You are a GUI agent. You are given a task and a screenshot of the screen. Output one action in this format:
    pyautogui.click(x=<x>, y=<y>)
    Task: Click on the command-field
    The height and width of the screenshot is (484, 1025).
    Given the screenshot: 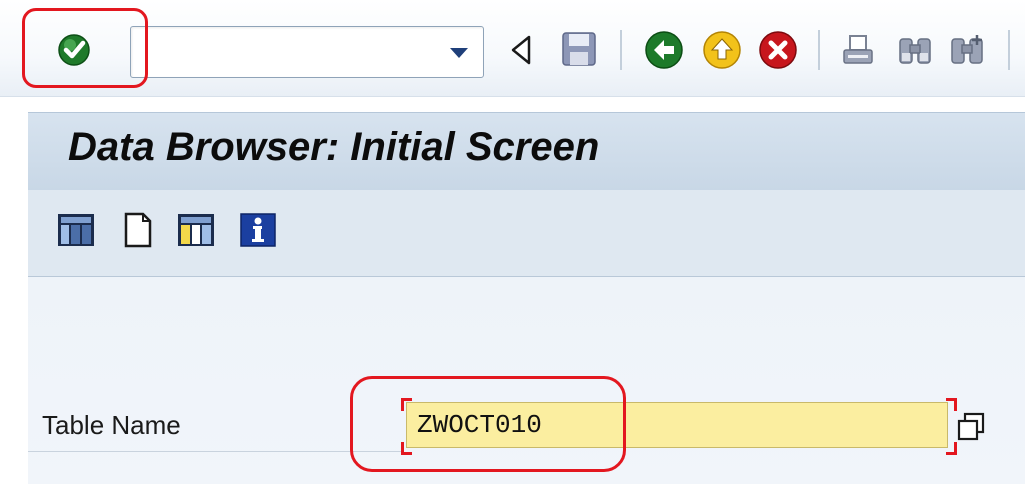 What is the action you would take?
    pyautogui.click(x=307, y=52)
    